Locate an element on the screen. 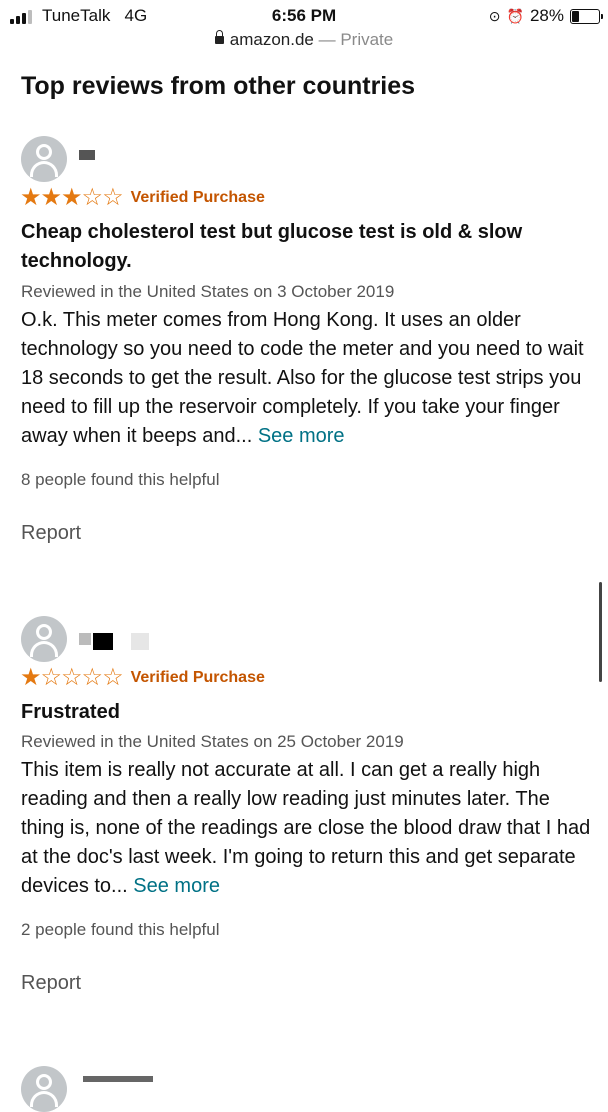 This screenshot has width=608, height=1112. rating-row: ★☆☆☆☆ Verified Purchase is located at coordinates (142, 678).